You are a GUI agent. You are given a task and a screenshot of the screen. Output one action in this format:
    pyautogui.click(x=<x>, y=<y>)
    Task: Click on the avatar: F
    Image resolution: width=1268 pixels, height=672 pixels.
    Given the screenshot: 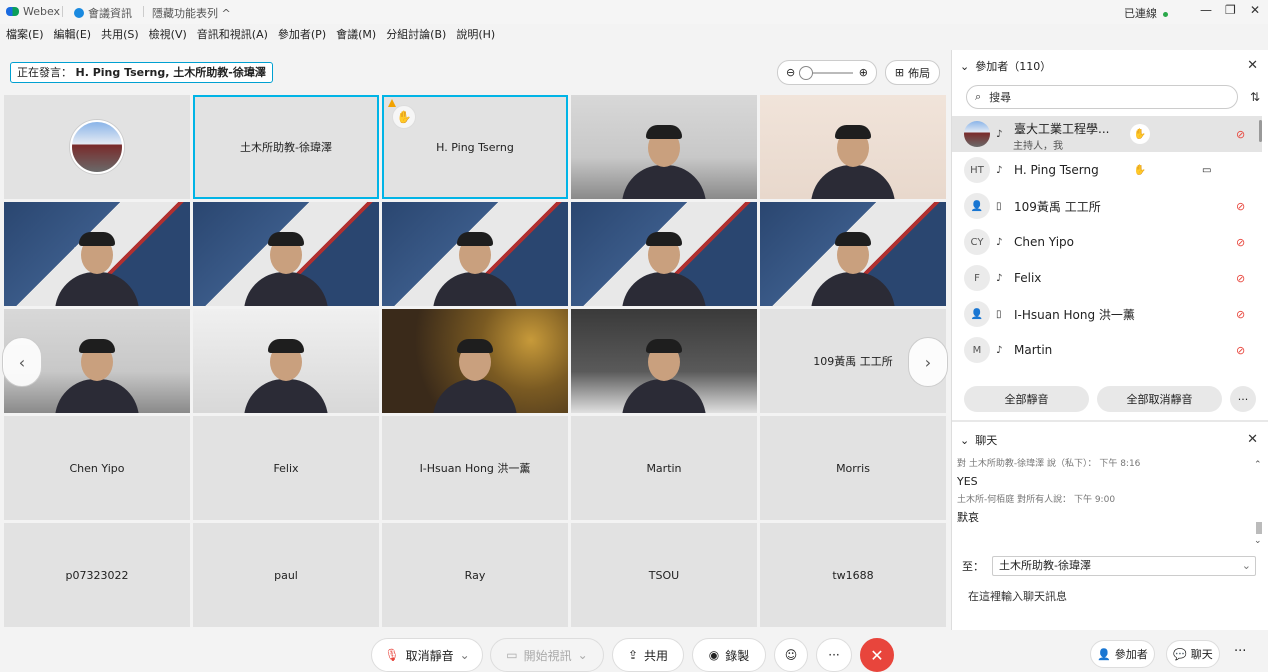 What is the action you would take?
    pyautogui.click(x=977, y=278)
    